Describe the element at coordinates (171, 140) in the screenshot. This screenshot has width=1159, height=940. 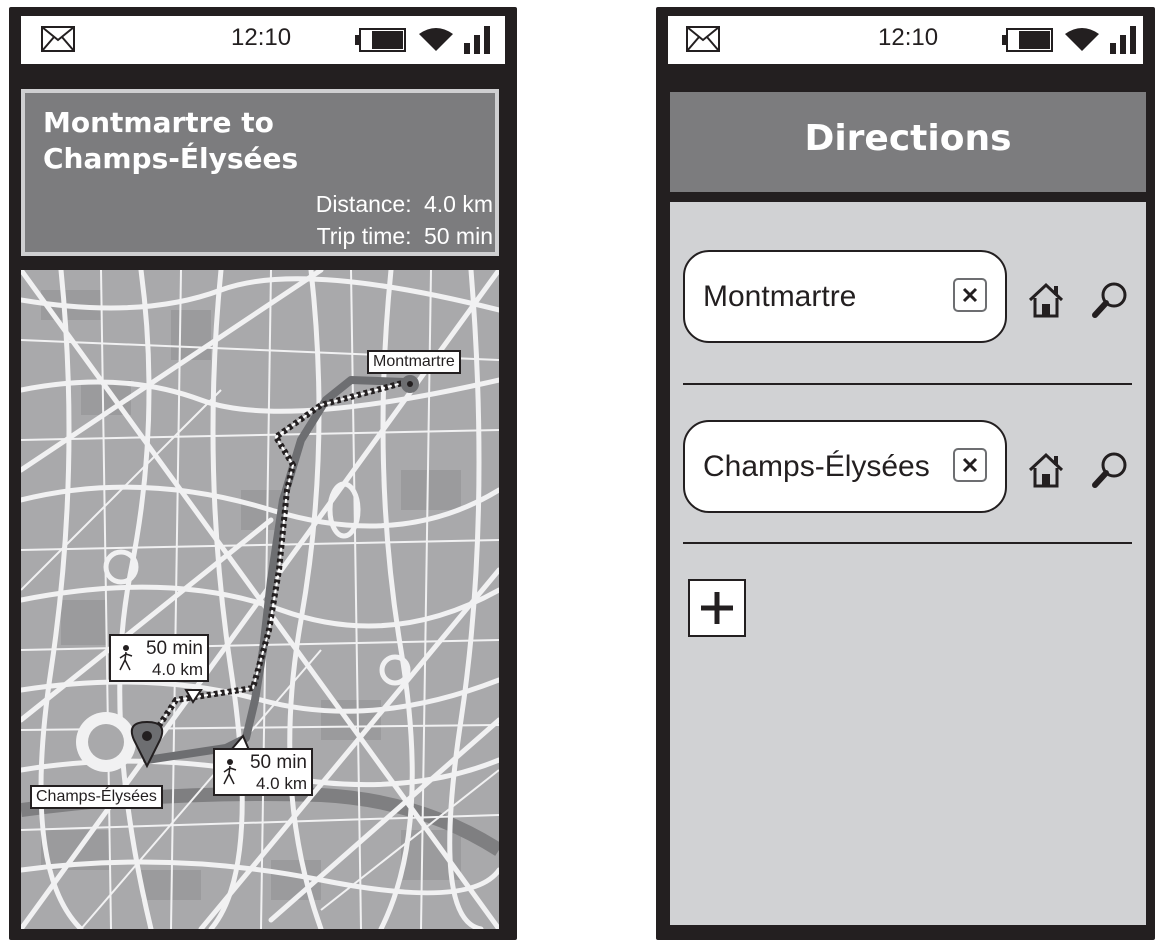
I see `route-title: Montmartre to Champs-Élysées` at that location.